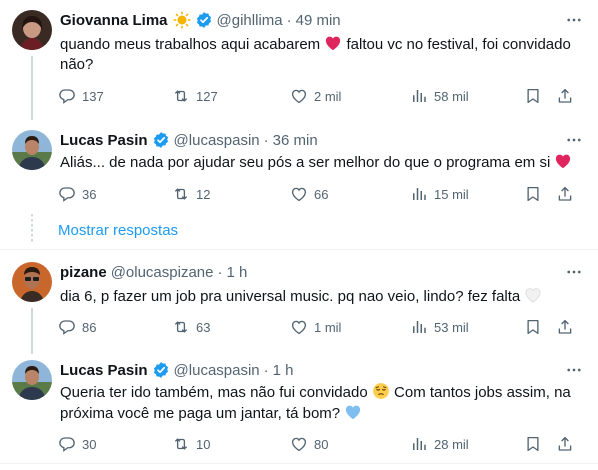 This screenshot has height=470, width=598. Describe the element at coordinates (191, 327) in the screenshot. I see `retweet-button: 63` at that location.